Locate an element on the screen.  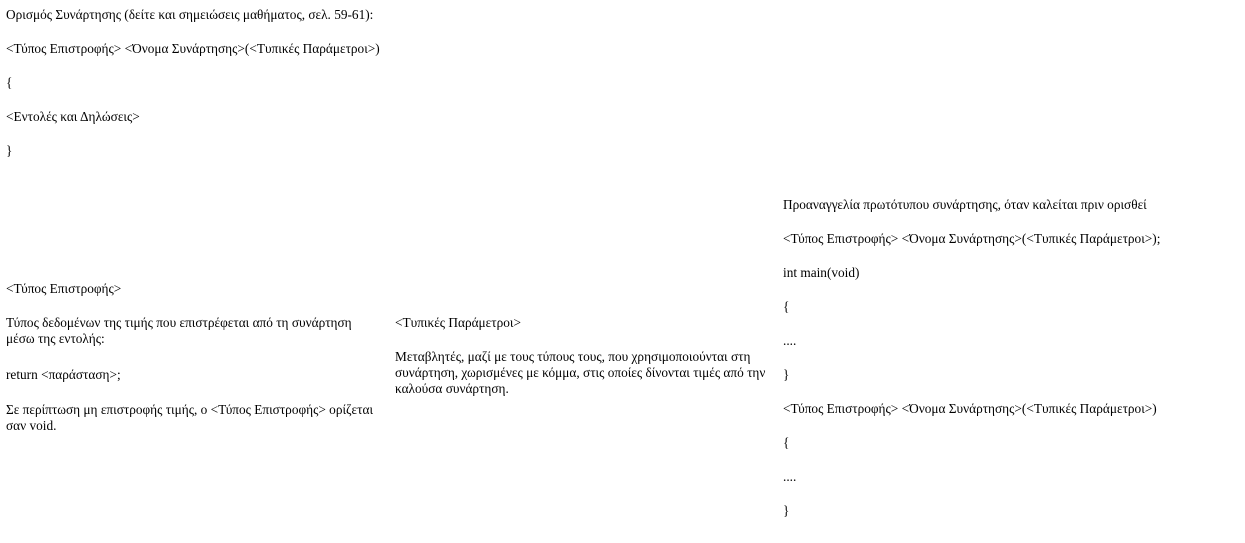
return-statement: return <παράσταση>; is located at coordinates (63, 374).